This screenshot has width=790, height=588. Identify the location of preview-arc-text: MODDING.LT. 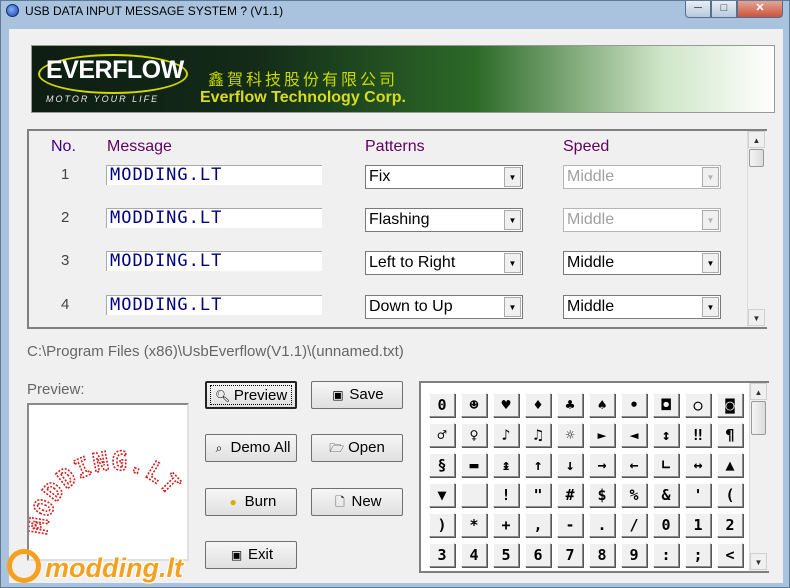
(104, 491).